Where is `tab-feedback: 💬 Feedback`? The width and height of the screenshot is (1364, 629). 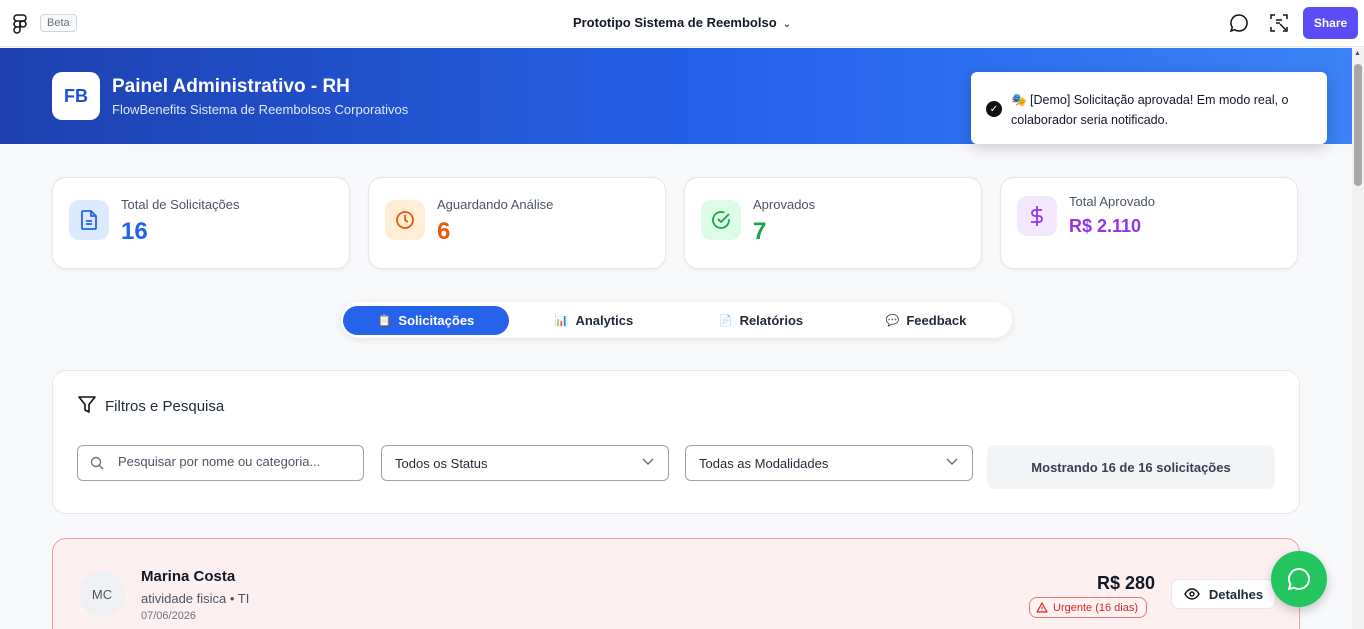
tab-feedback: 💬 Feedback is located at coordinates (926, 320).